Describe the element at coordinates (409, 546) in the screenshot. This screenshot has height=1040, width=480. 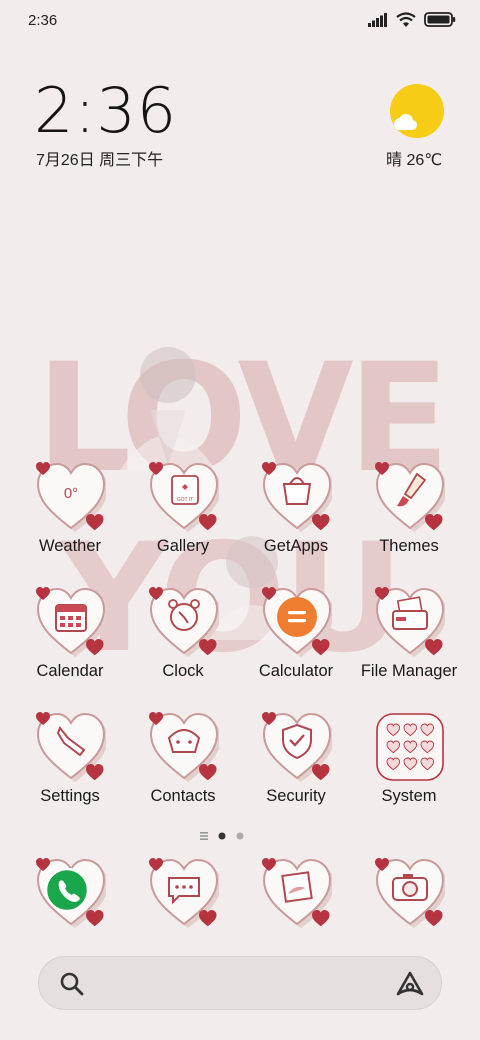
I see `app-label: Themes` at that location.